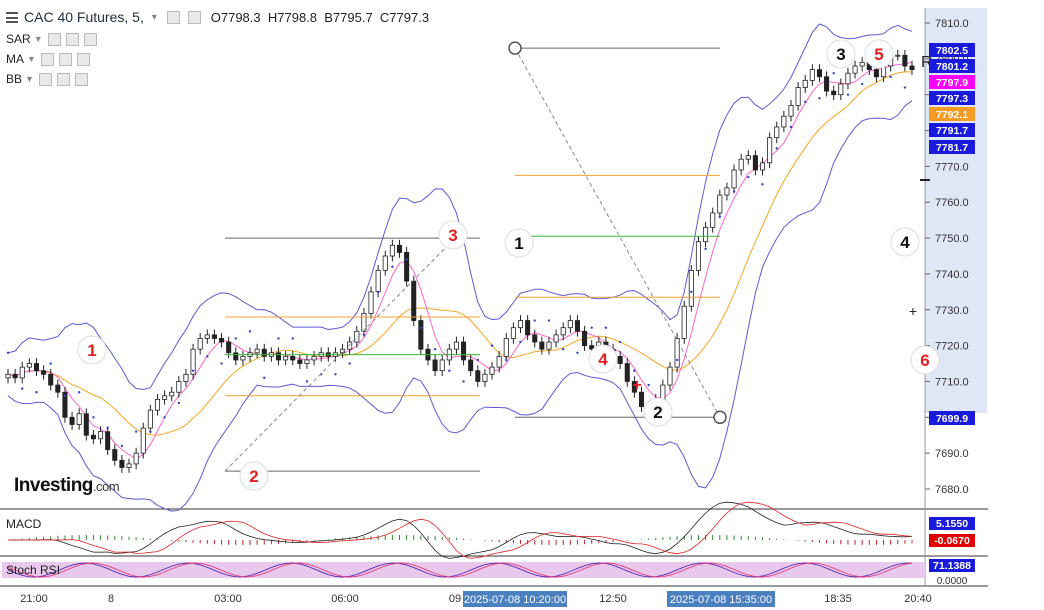  I want to click on menu-icon, so click(12, 17).